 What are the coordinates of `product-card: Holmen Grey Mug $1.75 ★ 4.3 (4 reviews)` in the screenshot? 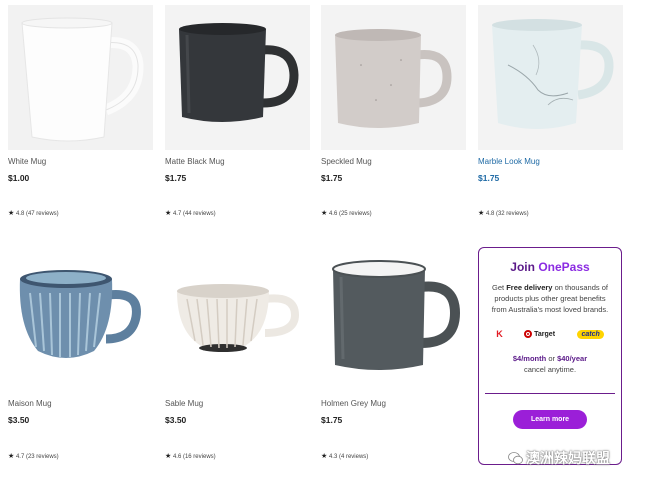 It's located at (393, 353).